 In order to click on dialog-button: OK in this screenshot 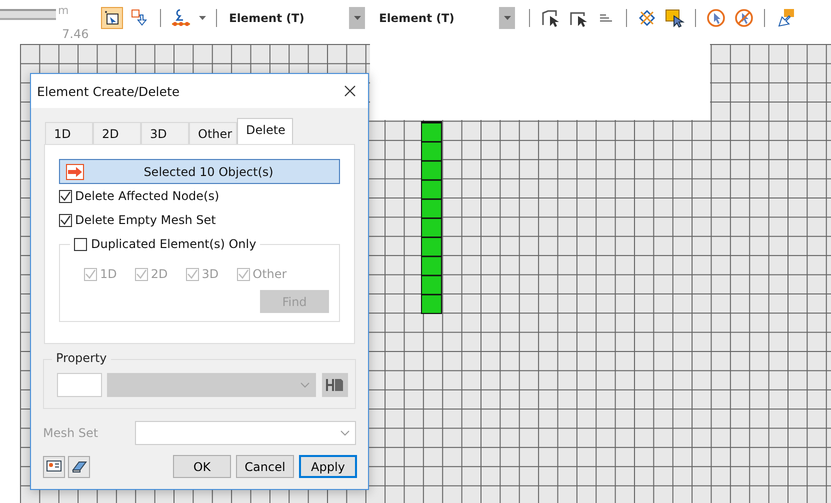, I will do `click(202, 466)`.